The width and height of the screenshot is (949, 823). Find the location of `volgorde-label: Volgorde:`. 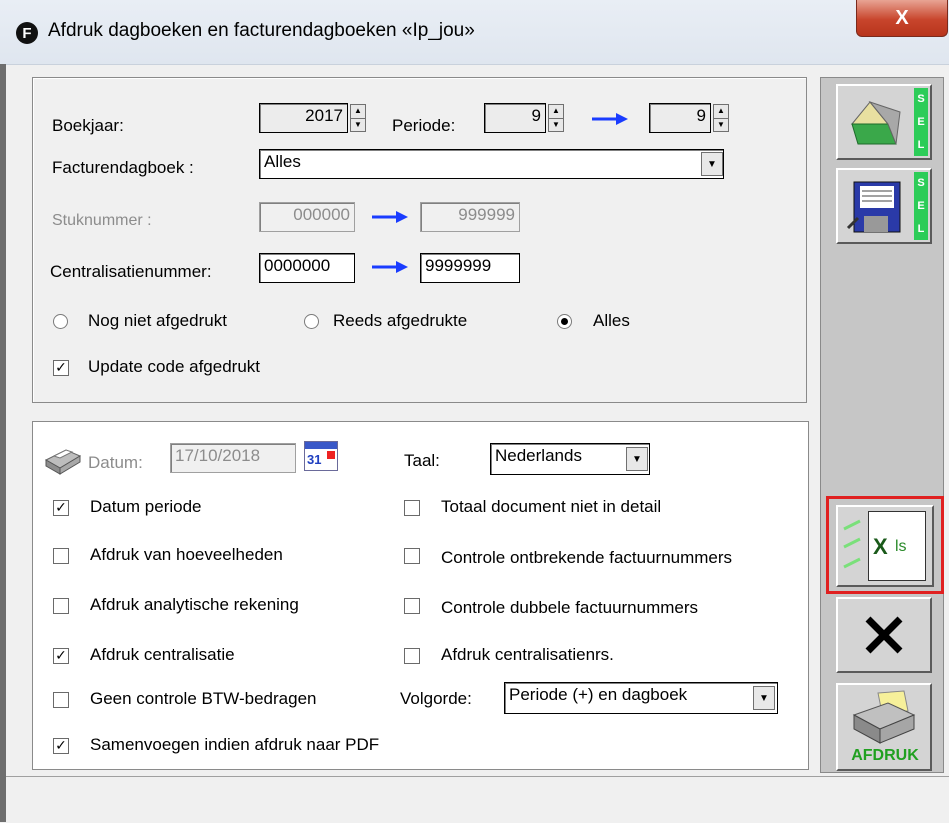

volgorde-label: Volgorde: is located at coordinates (436, 698).